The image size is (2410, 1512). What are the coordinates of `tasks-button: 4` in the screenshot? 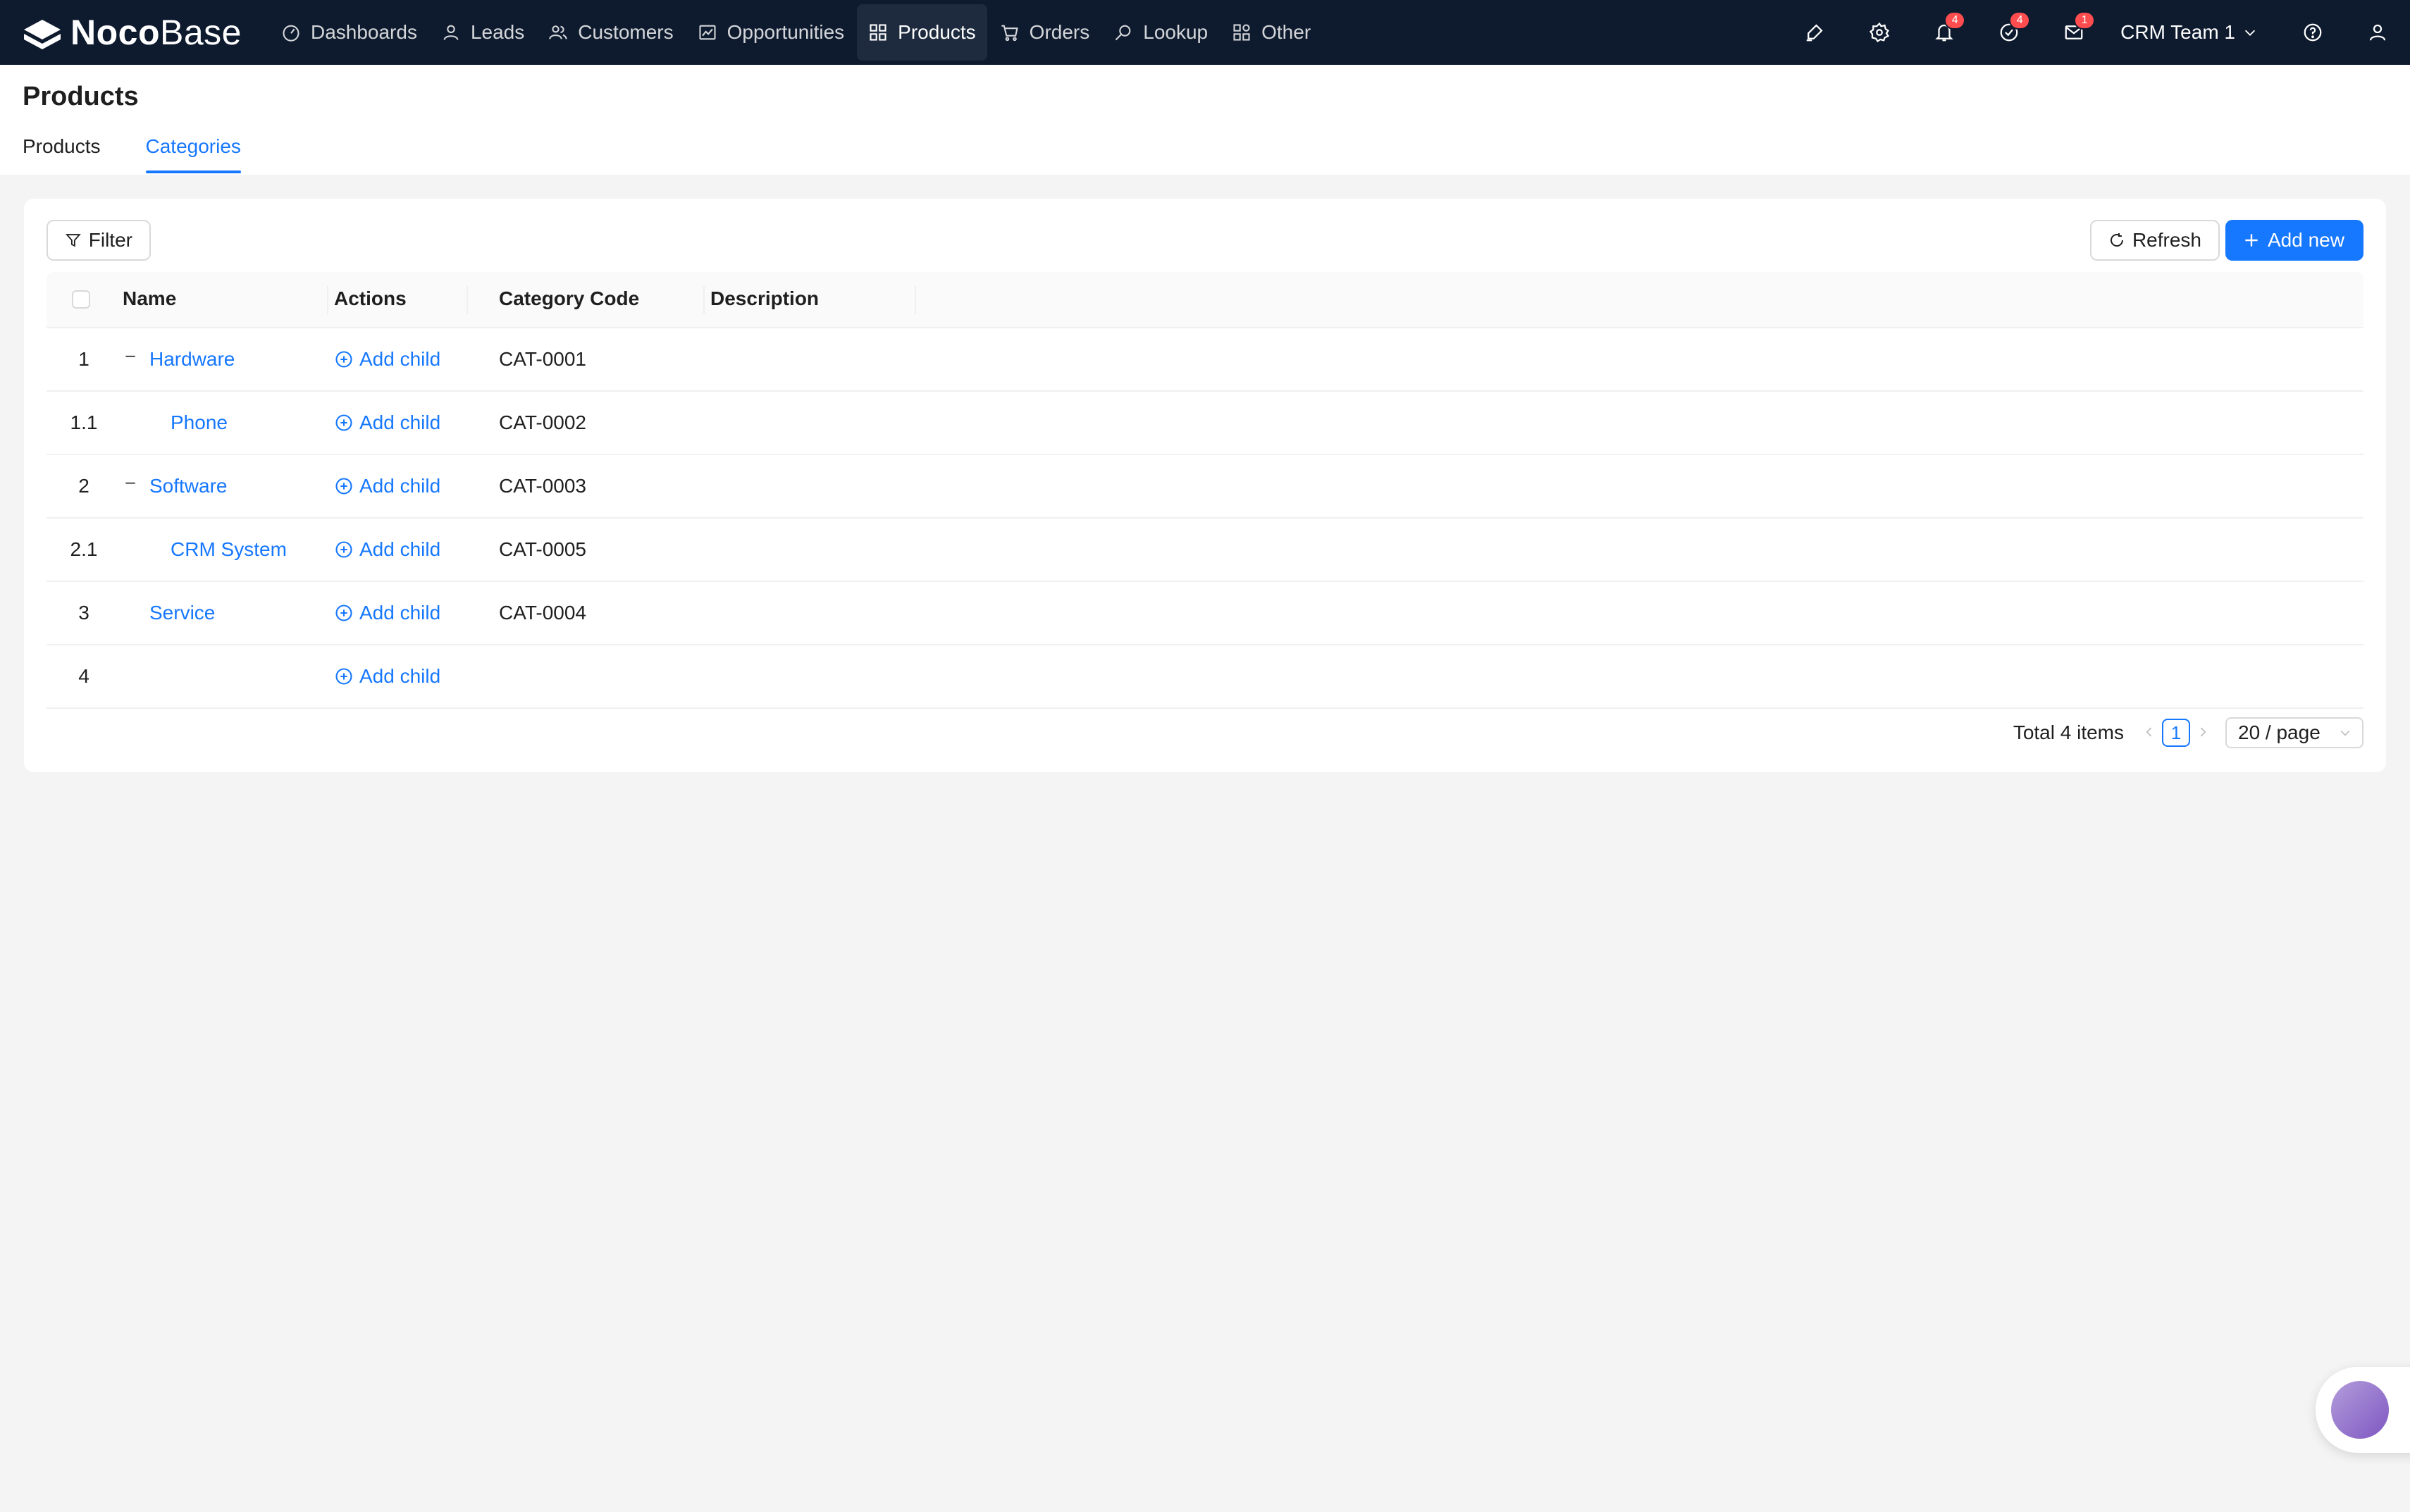 It's located at (2009, 32).